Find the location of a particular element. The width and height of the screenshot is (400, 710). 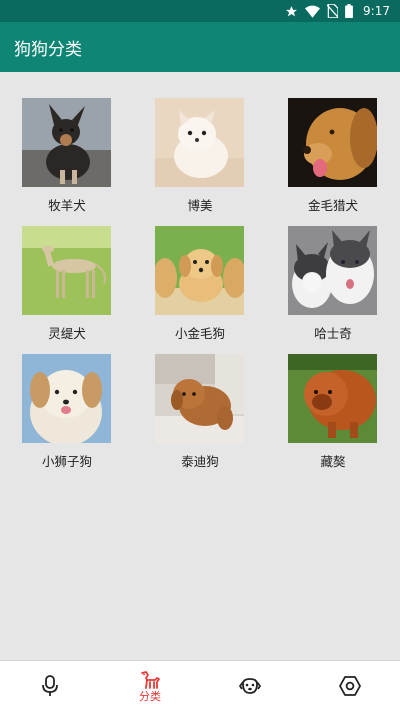

page-title: 狗狗分类 is located at coordinates (48, 49).